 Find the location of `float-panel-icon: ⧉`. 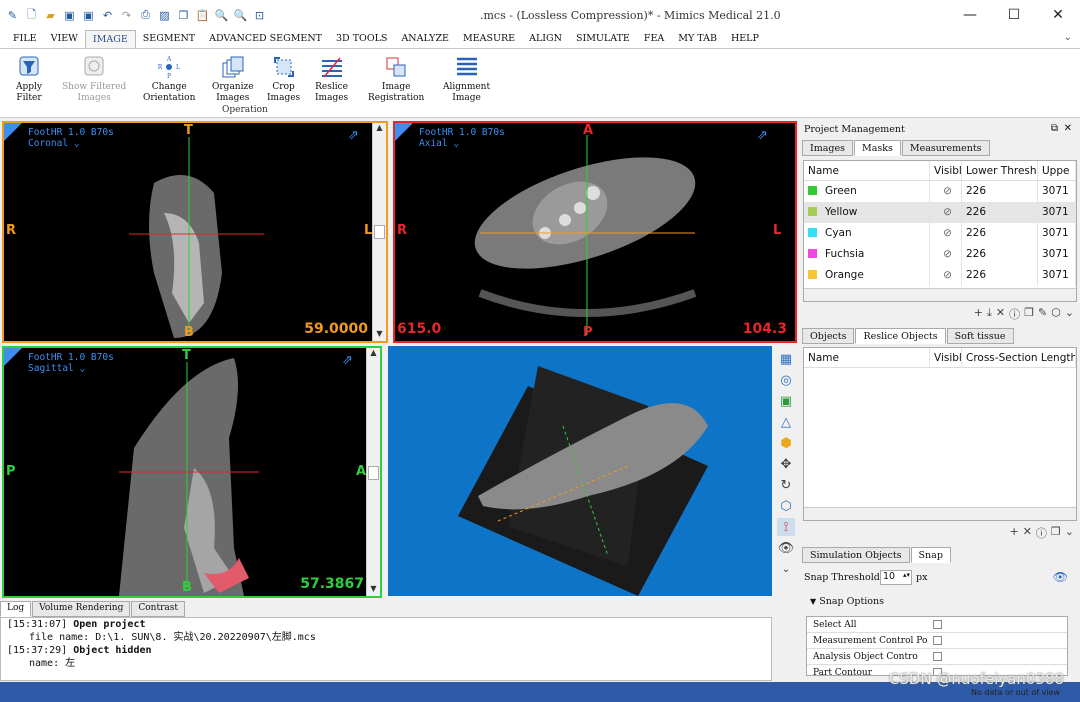

float-panel-icon: ⧉ is located at coordinates (1054, 128).